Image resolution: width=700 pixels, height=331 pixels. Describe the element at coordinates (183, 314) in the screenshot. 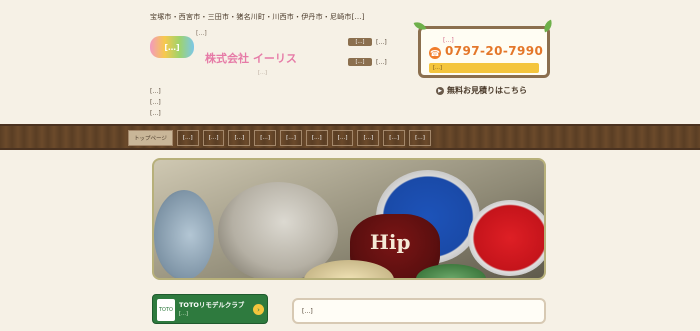

I see `toto-banner-subtitle: […]` at that location.